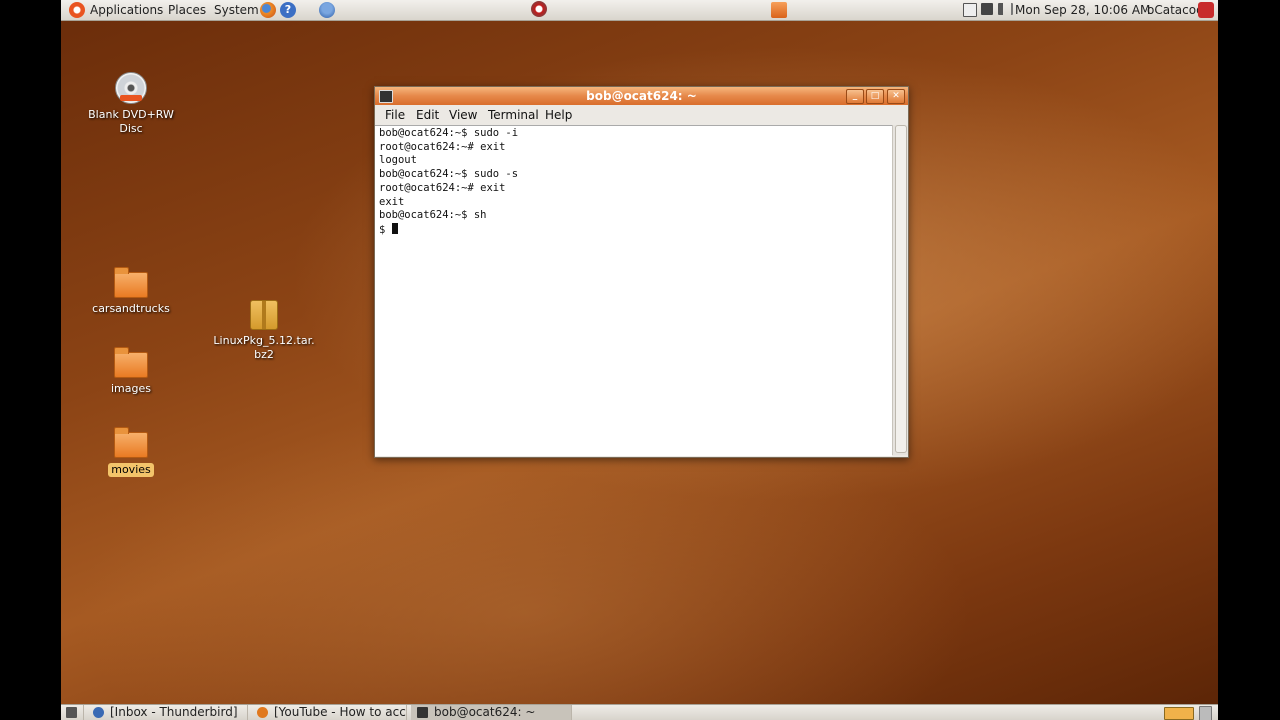  I want to click on window-titlebar: bob@ocat624: ~ _ □ ✕, so click(641, 96).